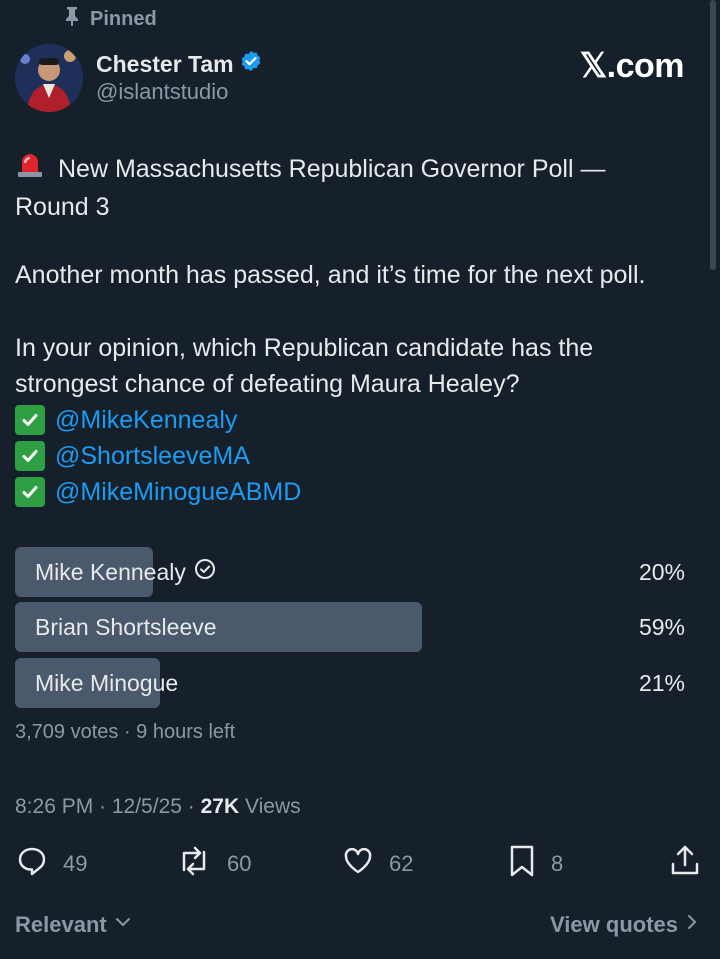 Image resolution: width=720 pixels, height=959 pixels. Describe the element at coordinates (632, 66) in the screenshot. I see `brand-logo: 𝕏.com` at that location.